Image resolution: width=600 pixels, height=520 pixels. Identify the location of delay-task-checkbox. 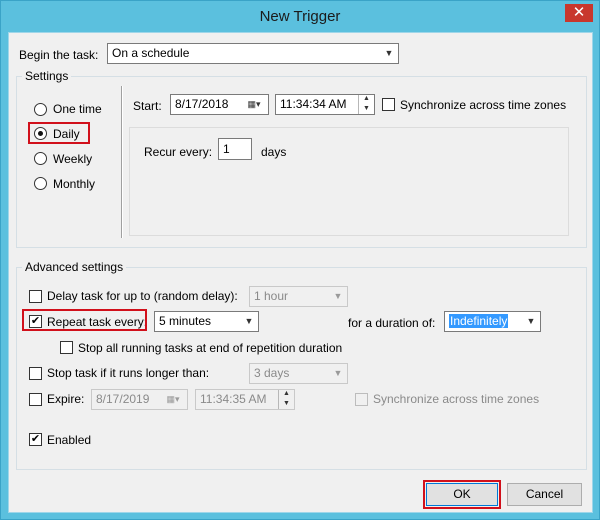
(35, 296).